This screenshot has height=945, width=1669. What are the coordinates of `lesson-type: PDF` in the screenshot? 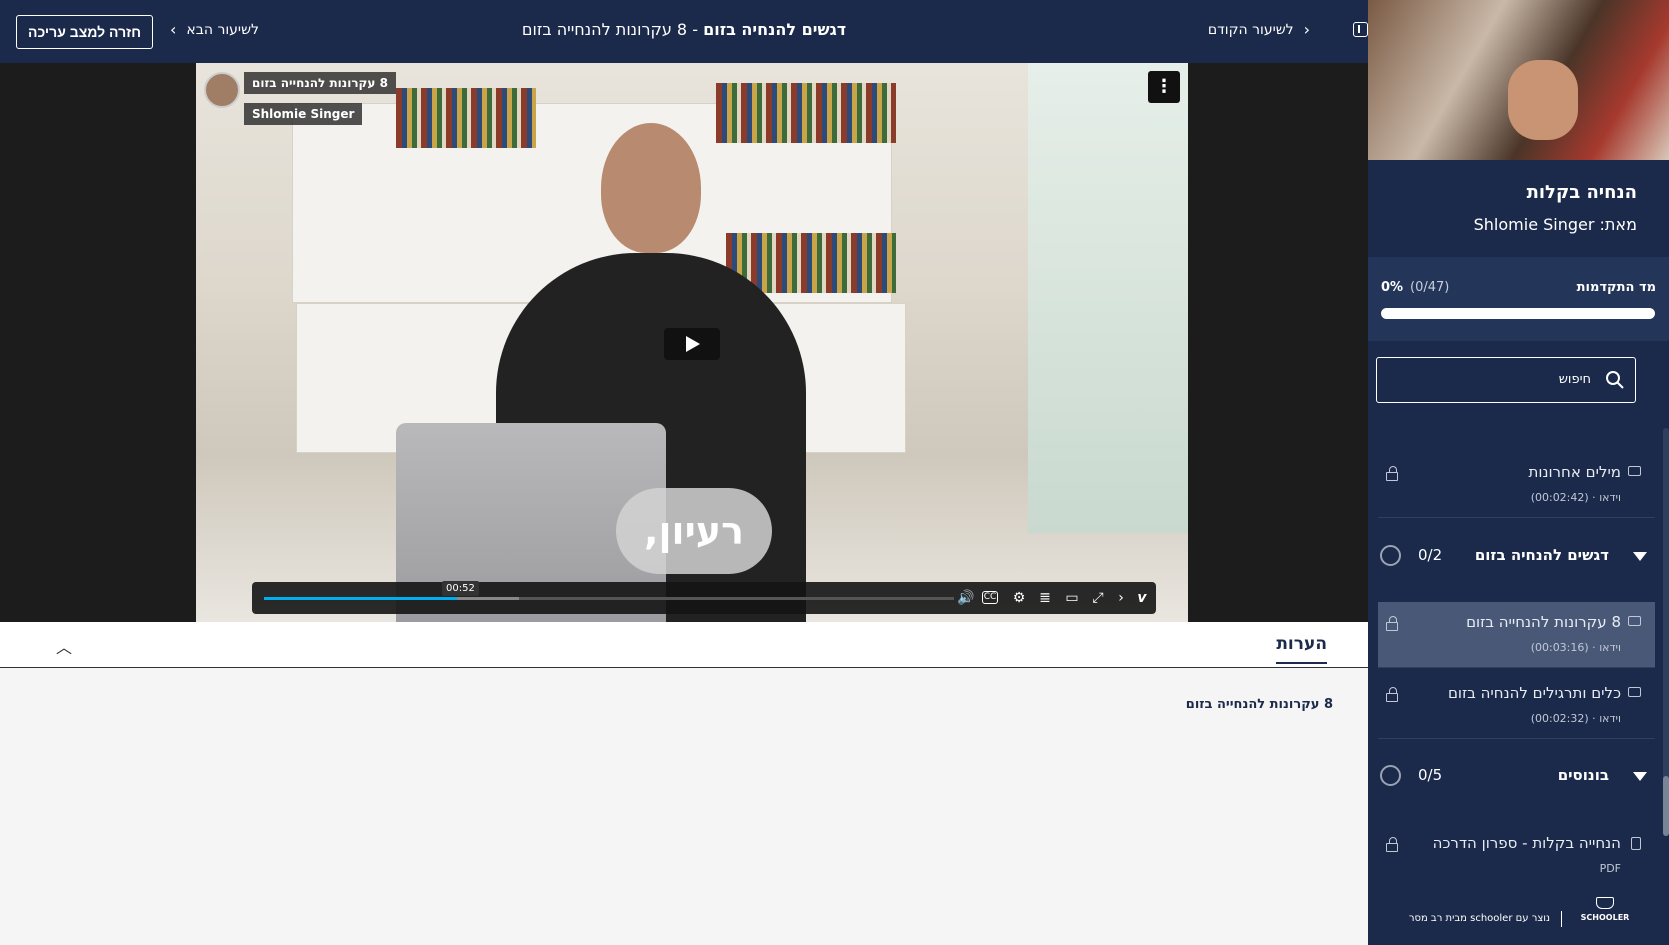 It's located at (1610, 867).